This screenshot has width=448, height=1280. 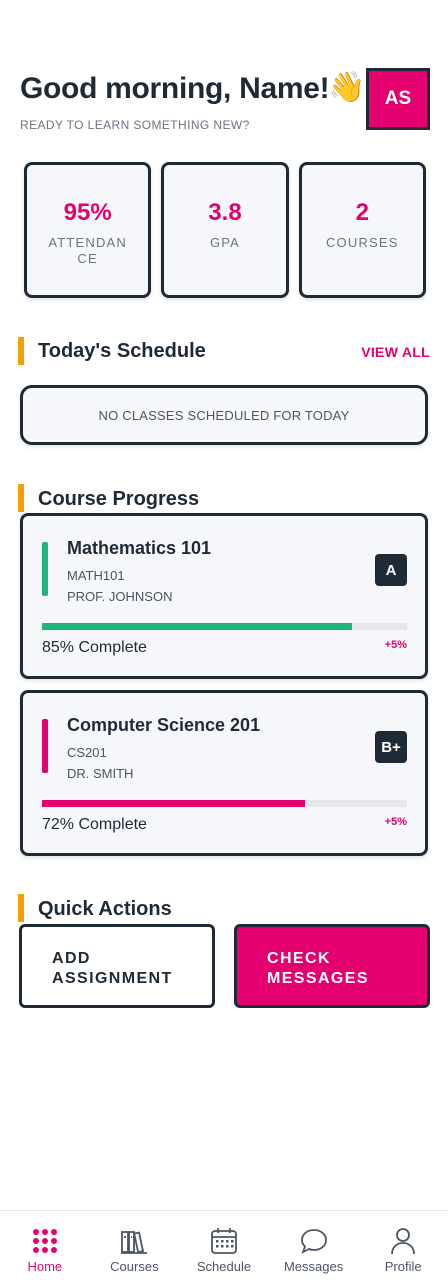 I want to click on nav-item-schedule: Schedule, so click(x=224, y=1245).